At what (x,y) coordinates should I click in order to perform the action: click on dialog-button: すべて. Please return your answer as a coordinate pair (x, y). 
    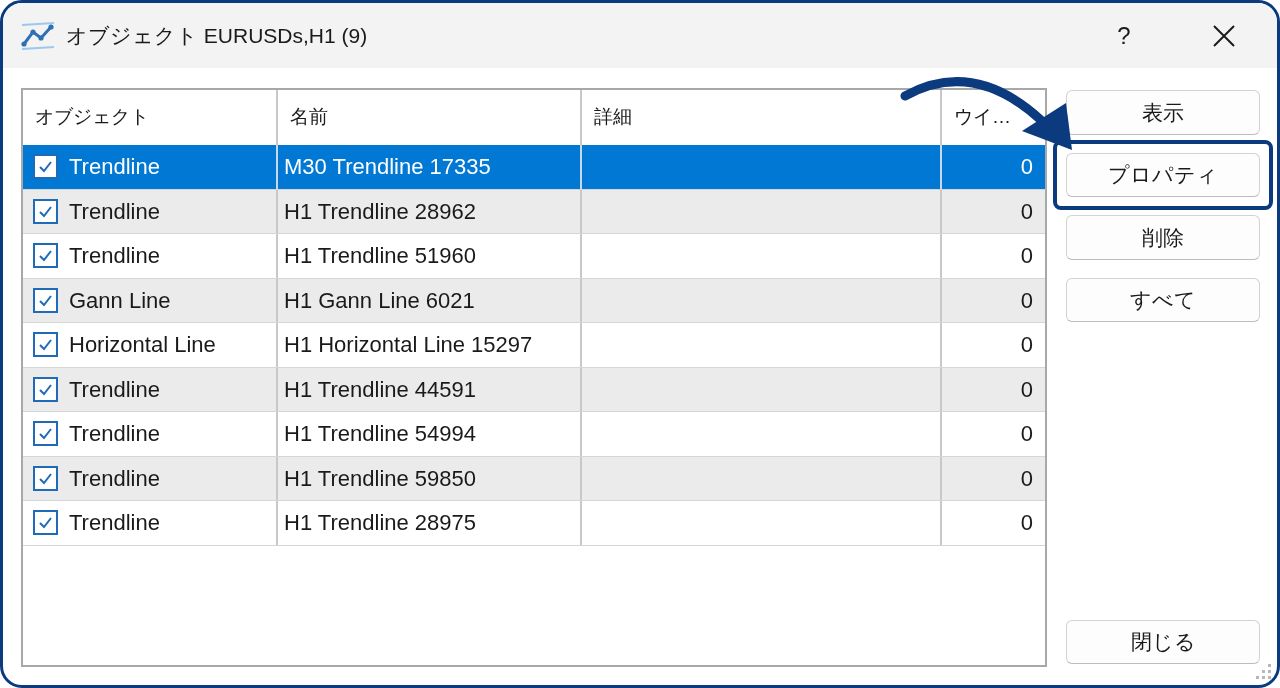
    Looking at the image, I should click on (1163, 299).